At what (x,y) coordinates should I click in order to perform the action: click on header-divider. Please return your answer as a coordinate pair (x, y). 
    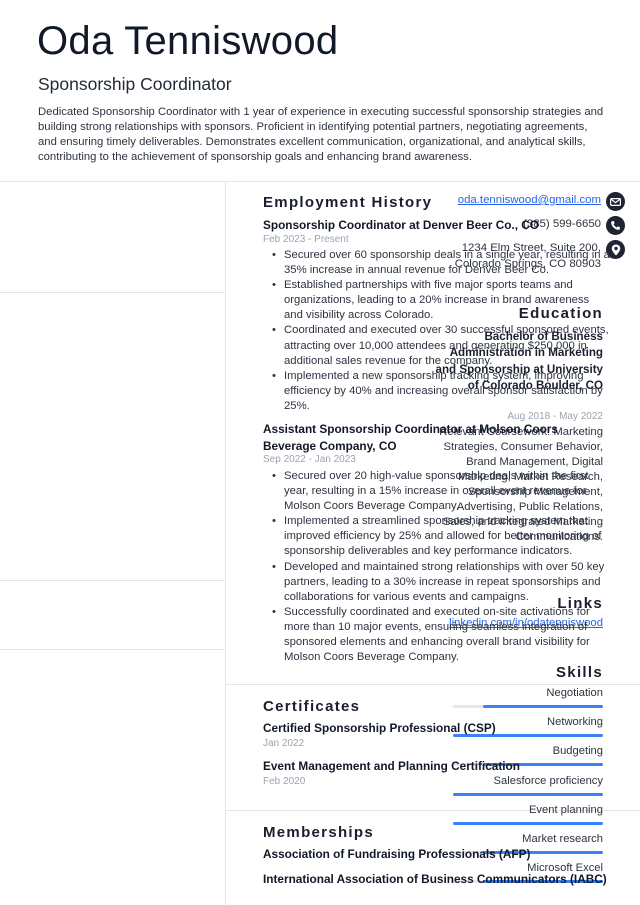
    Looking at the image, I should click on (320, 181).